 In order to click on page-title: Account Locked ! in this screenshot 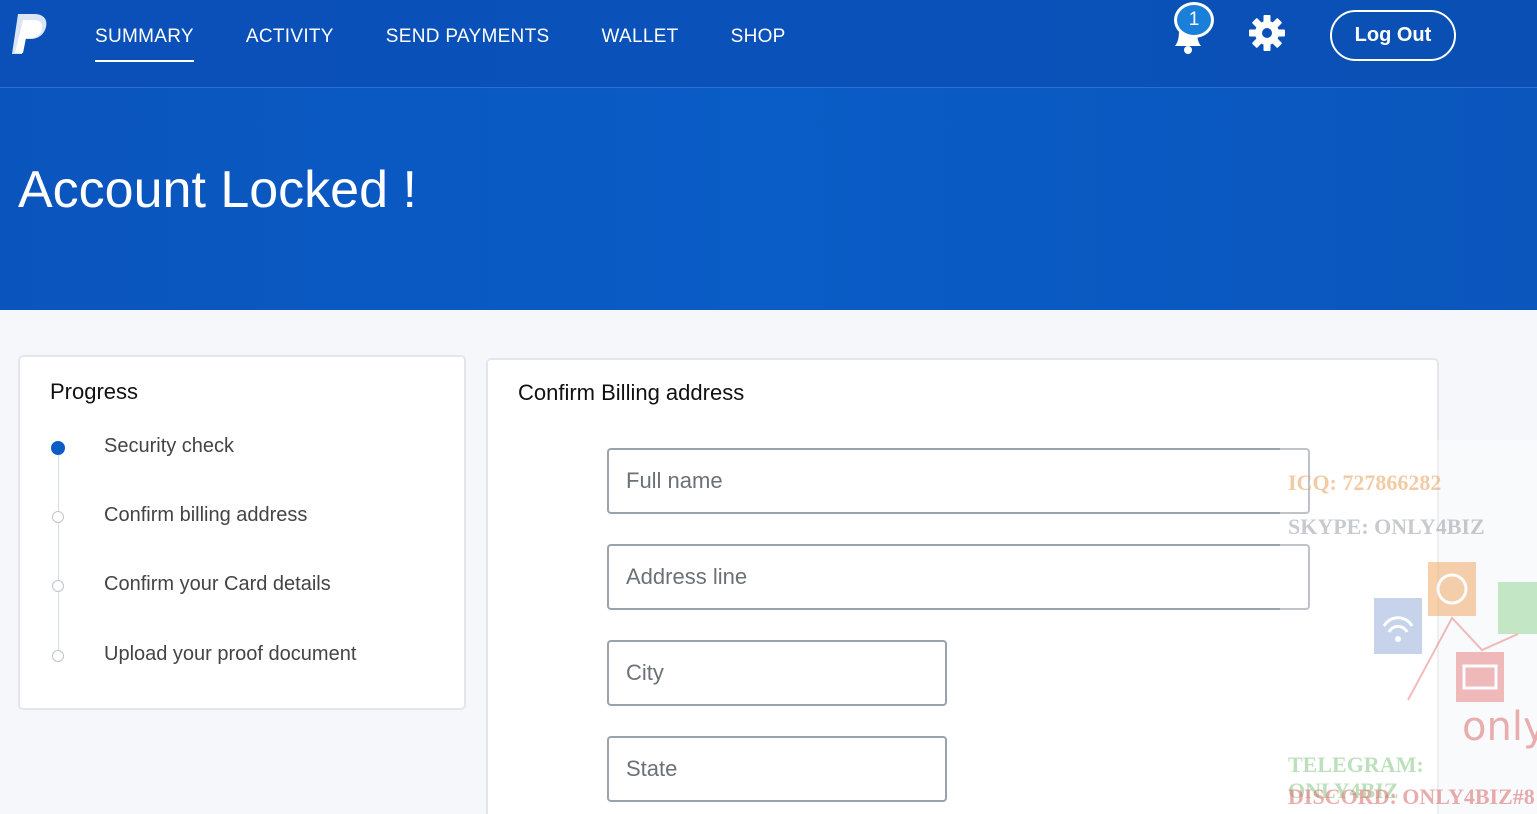, I will do `click(217, 190)`.